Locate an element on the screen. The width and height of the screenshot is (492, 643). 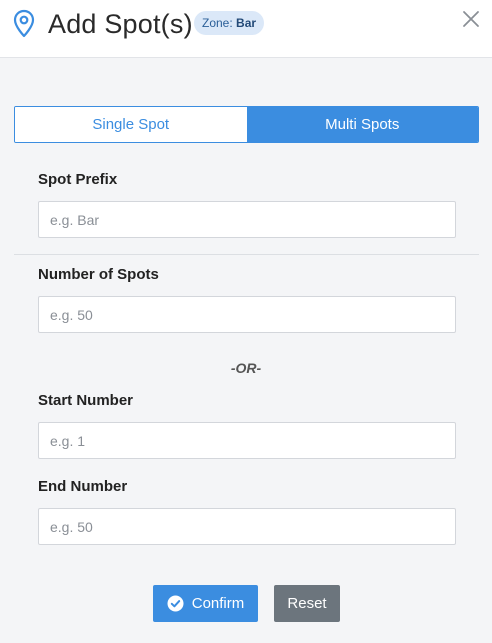
tab-multi-spots: Multi Spots is located at coordinates (362, 124).